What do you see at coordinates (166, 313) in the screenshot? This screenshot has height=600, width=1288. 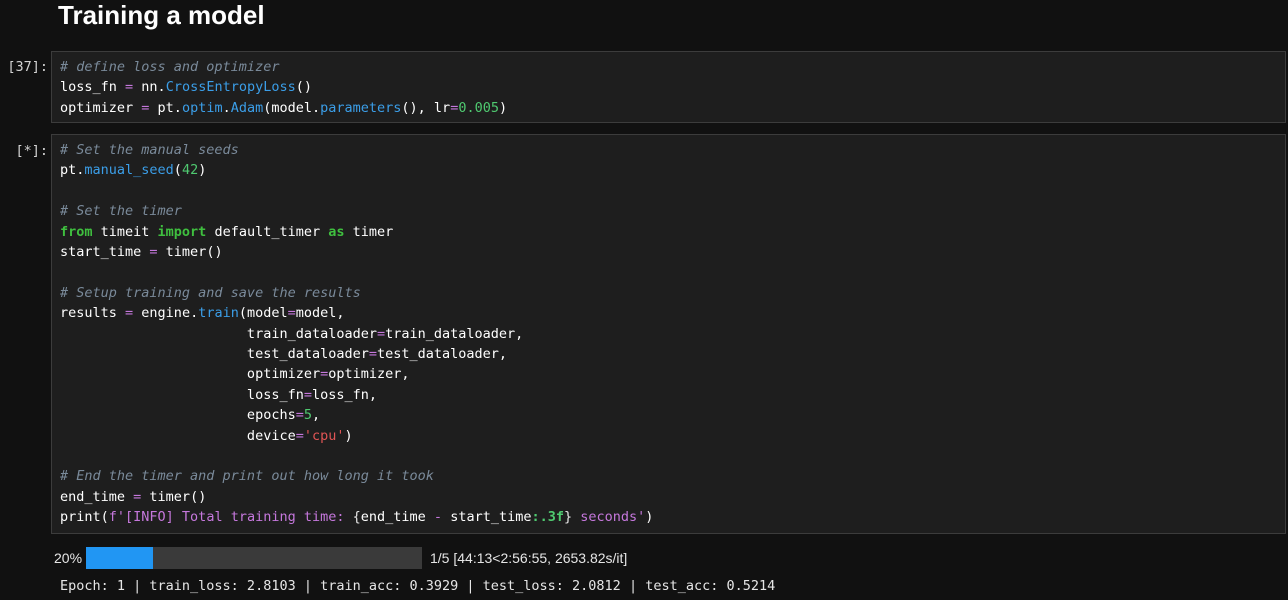 I see `code-token: engine.` at bounding box center [166, 313].